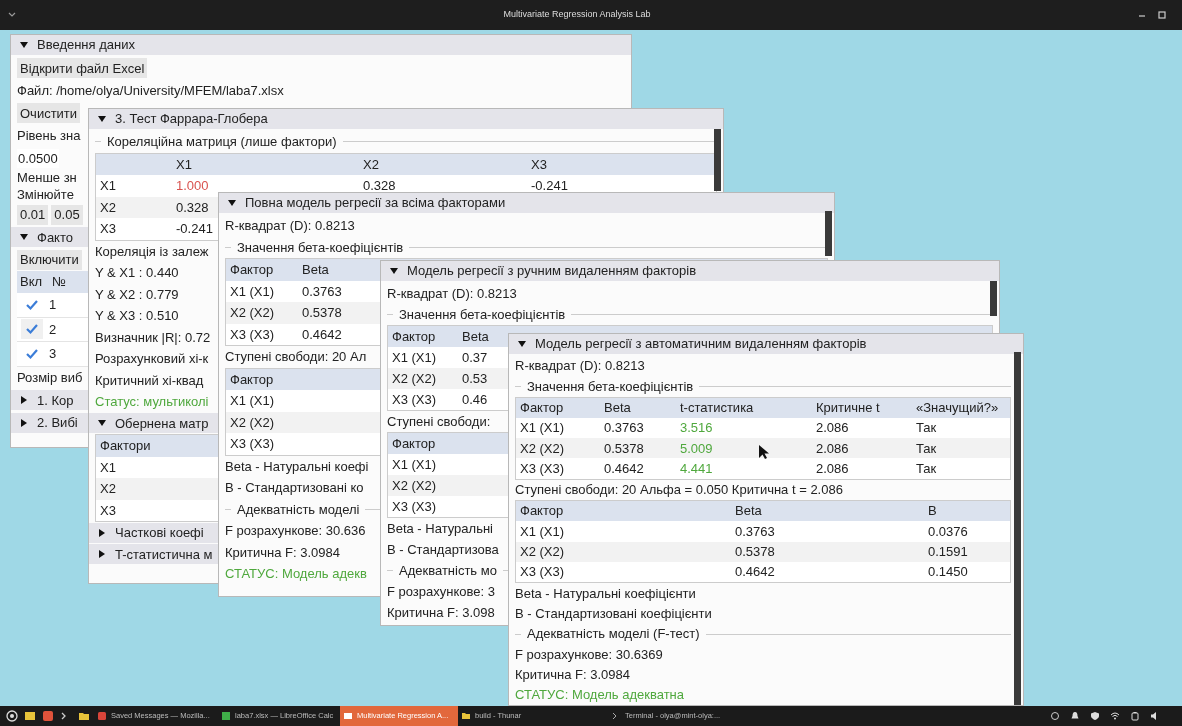  Describe the element at coordinates (589, 654) in the screenshot. I see `label-text: F розрахункове: 30.6369` at that location.